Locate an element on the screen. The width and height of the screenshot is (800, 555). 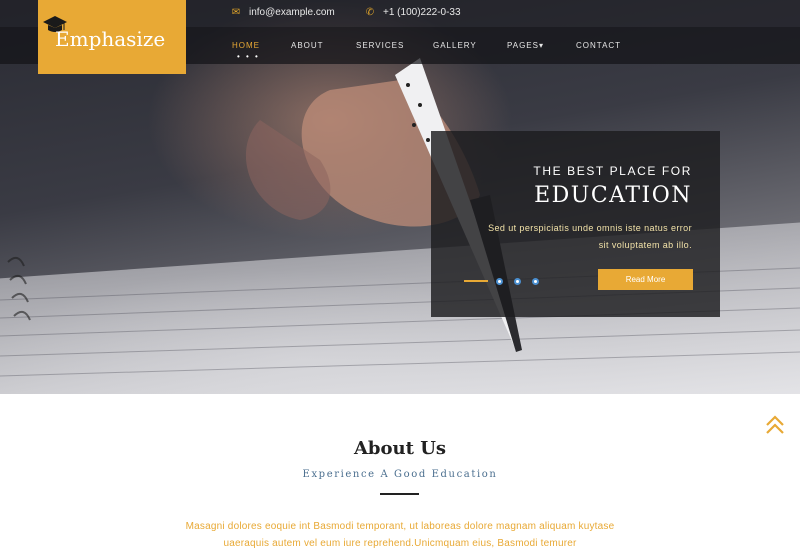
phone-contact: ✆ +1 (100)222-0-33 is located at coordinates (413, 12).